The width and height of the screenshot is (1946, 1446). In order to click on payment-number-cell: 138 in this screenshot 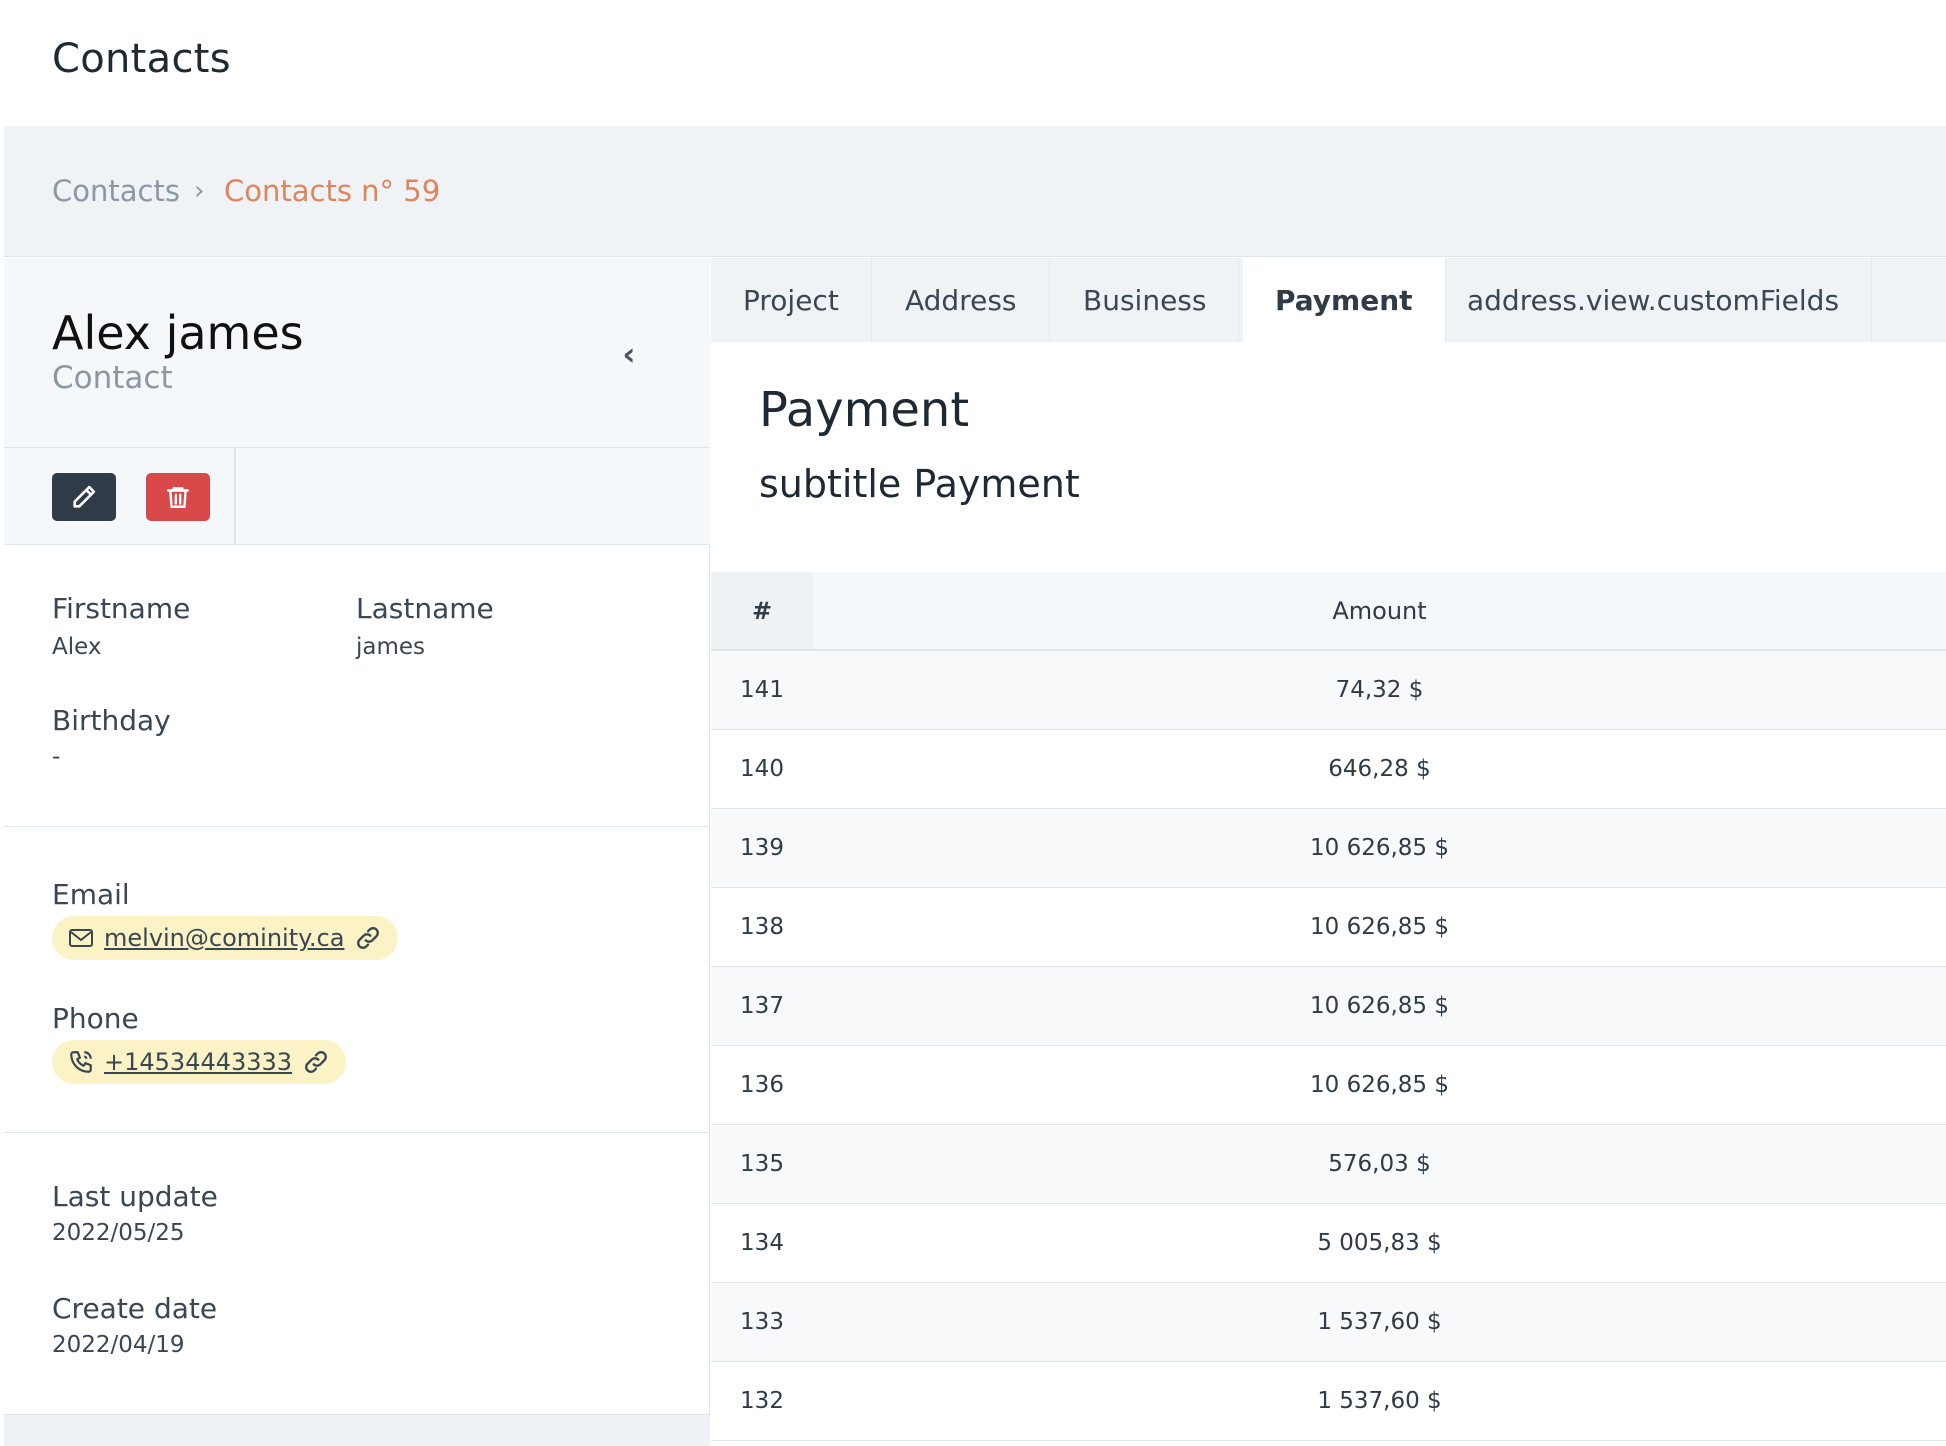, I will do `click(762, 927)`.